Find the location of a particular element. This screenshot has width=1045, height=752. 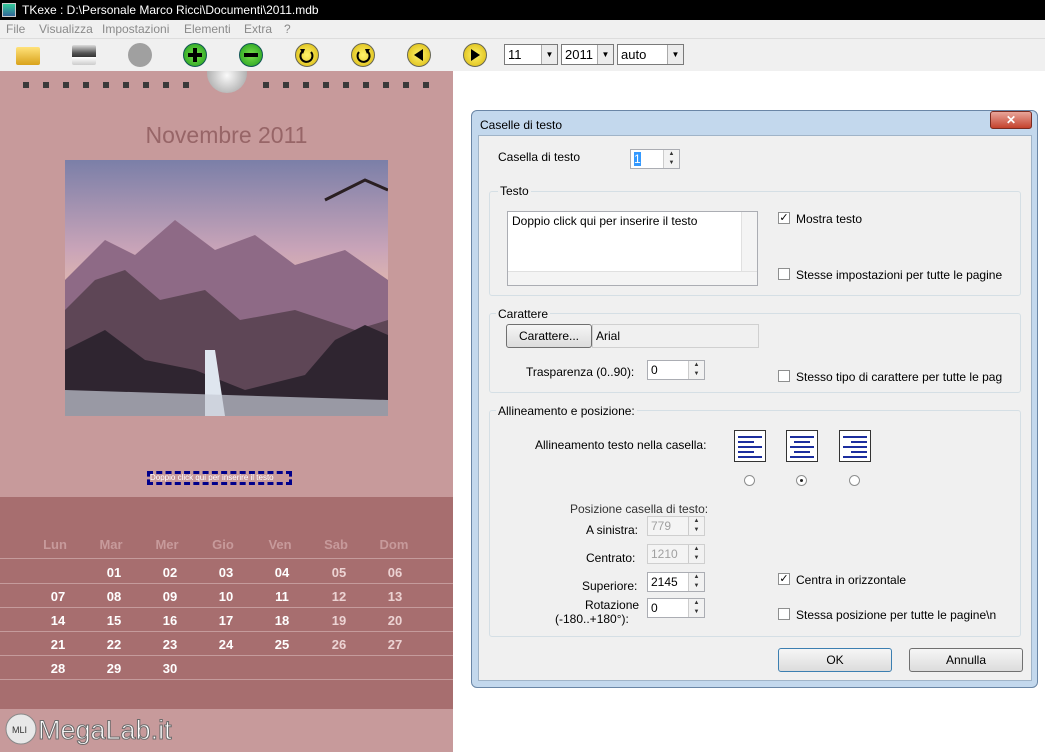

menu-help: ? is located at coordinates (287, 29).